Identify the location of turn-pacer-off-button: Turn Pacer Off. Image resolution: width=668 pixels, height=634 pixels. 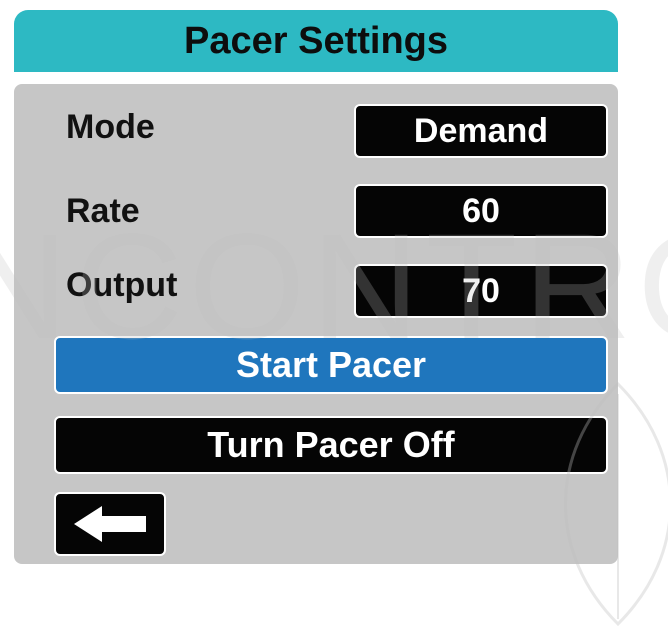
(331, 445).